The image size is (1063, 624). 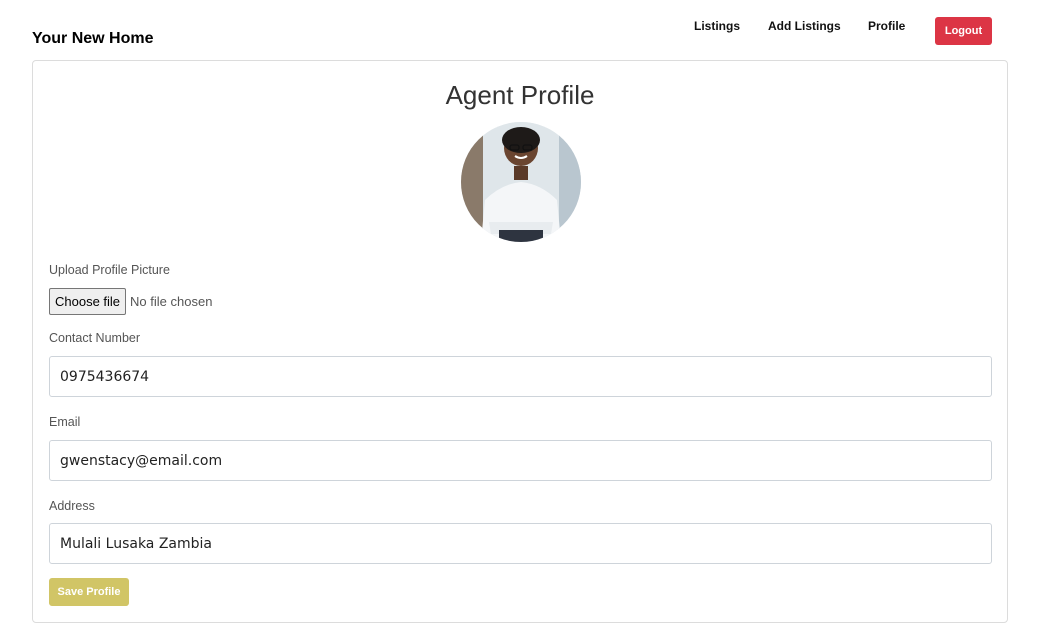 I want to click on contact-number-field, so click(x=520, y=376).